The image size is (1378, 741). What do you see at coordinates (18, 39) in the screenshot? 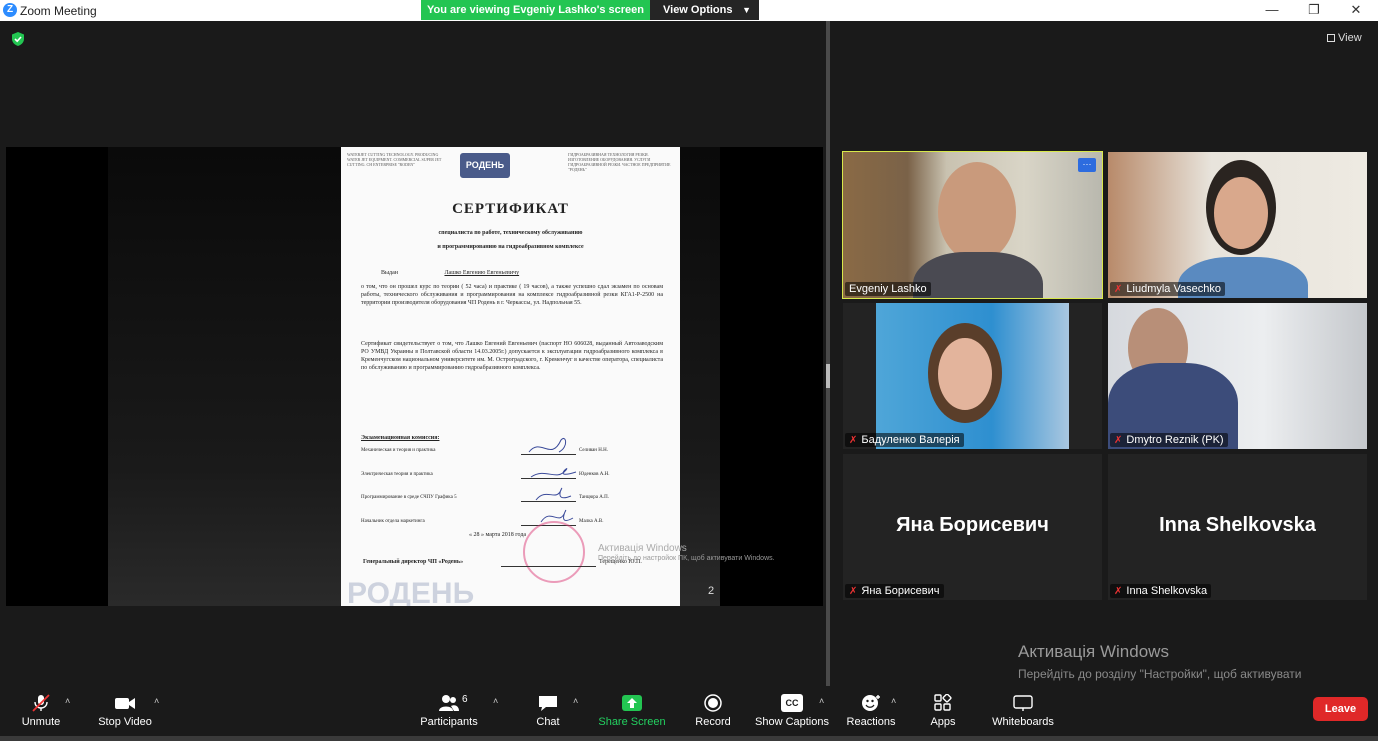
I see `security-shield-icon` at bounding box center [18, 39].